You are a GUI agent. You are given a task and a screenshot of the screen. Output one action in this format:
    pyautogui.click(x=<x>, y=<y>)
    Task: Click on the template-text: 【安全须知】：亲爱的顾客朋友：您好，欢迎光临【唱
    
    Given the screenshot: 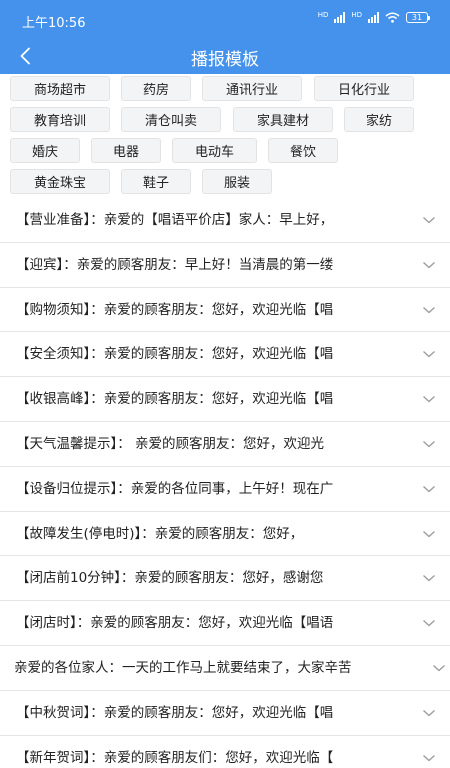 What is the action you would take?
    pyautogui.click(x=175, y=354)
    